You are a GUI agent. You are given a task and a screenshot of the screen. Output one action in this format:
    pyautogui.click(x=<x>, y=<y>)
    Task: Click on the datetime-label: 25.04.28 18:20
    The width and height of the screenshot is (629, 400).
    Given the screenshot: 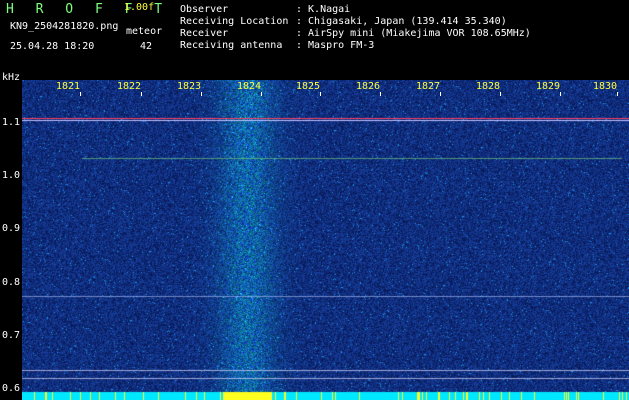 What is the action you would take?
    pyautogui.click(x=52, y=46)
    